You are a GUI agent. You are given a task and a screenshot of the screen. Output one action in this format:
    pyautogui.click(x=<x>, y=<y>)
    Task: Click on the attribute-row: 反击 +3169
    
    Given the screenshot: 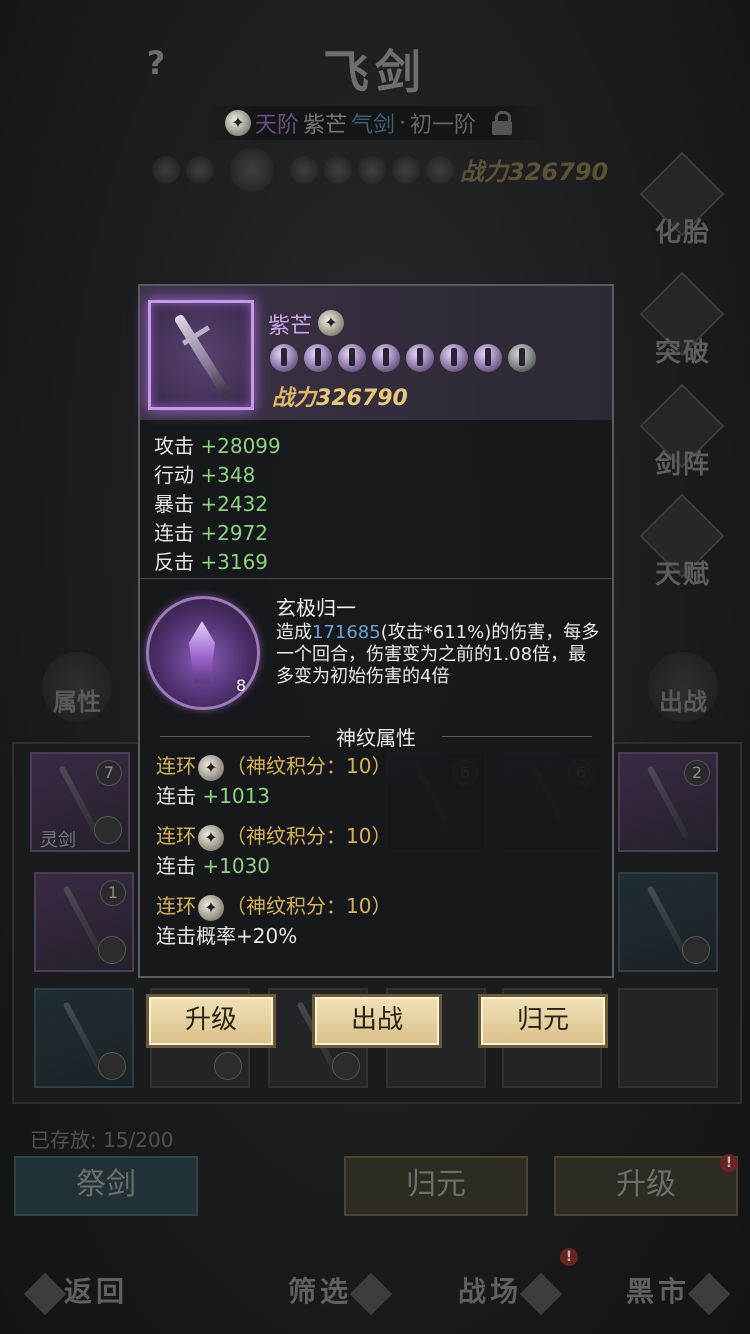 What is the action you would take?
    pyautogui.click(x=217, y=562)
    